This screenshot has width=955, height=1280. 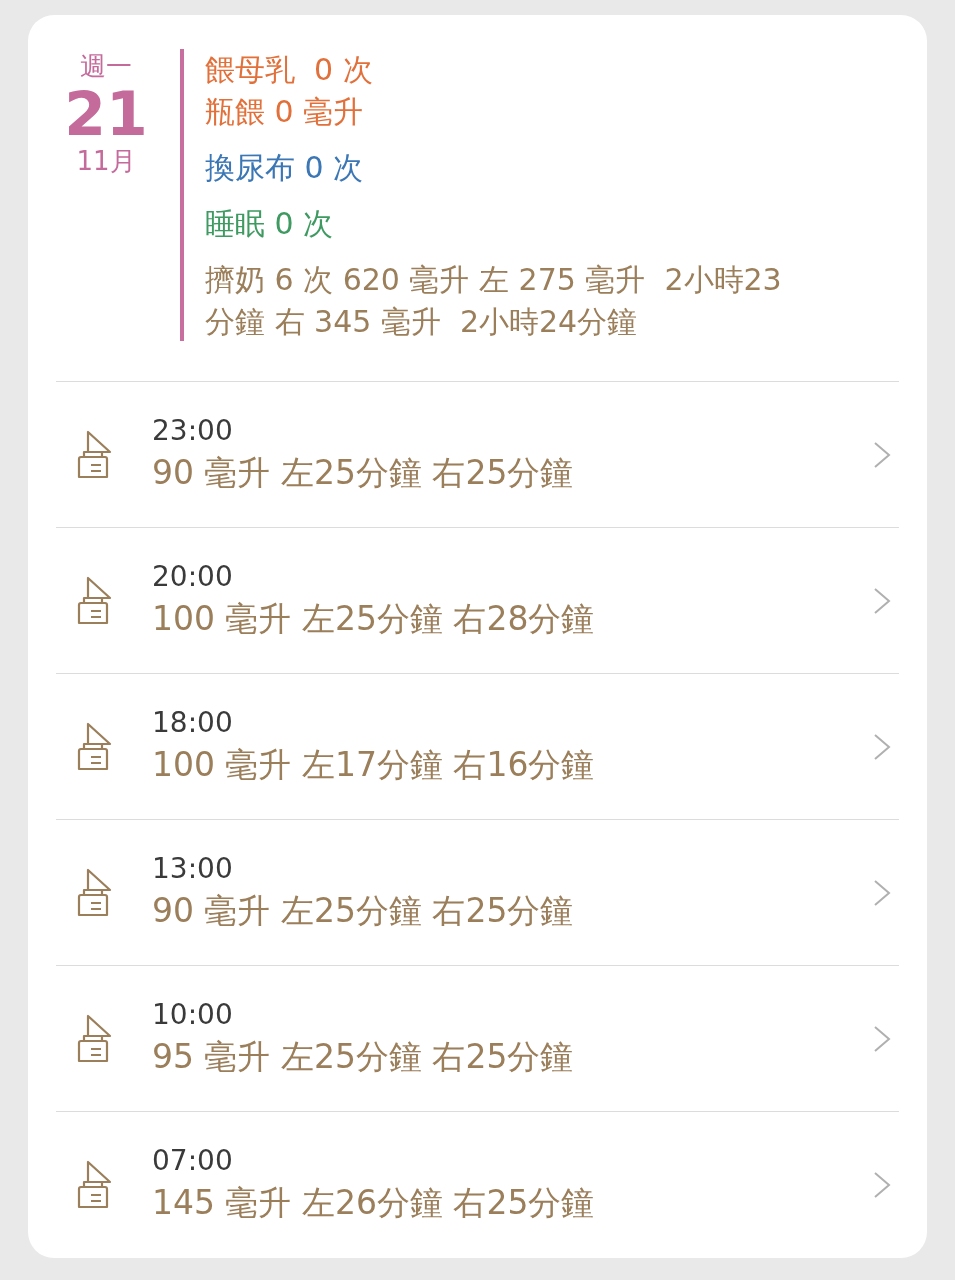 I want to click on entry-detail: 95 毫升 左25分鐘 右25分鐘, so click(x=363, y=1056).